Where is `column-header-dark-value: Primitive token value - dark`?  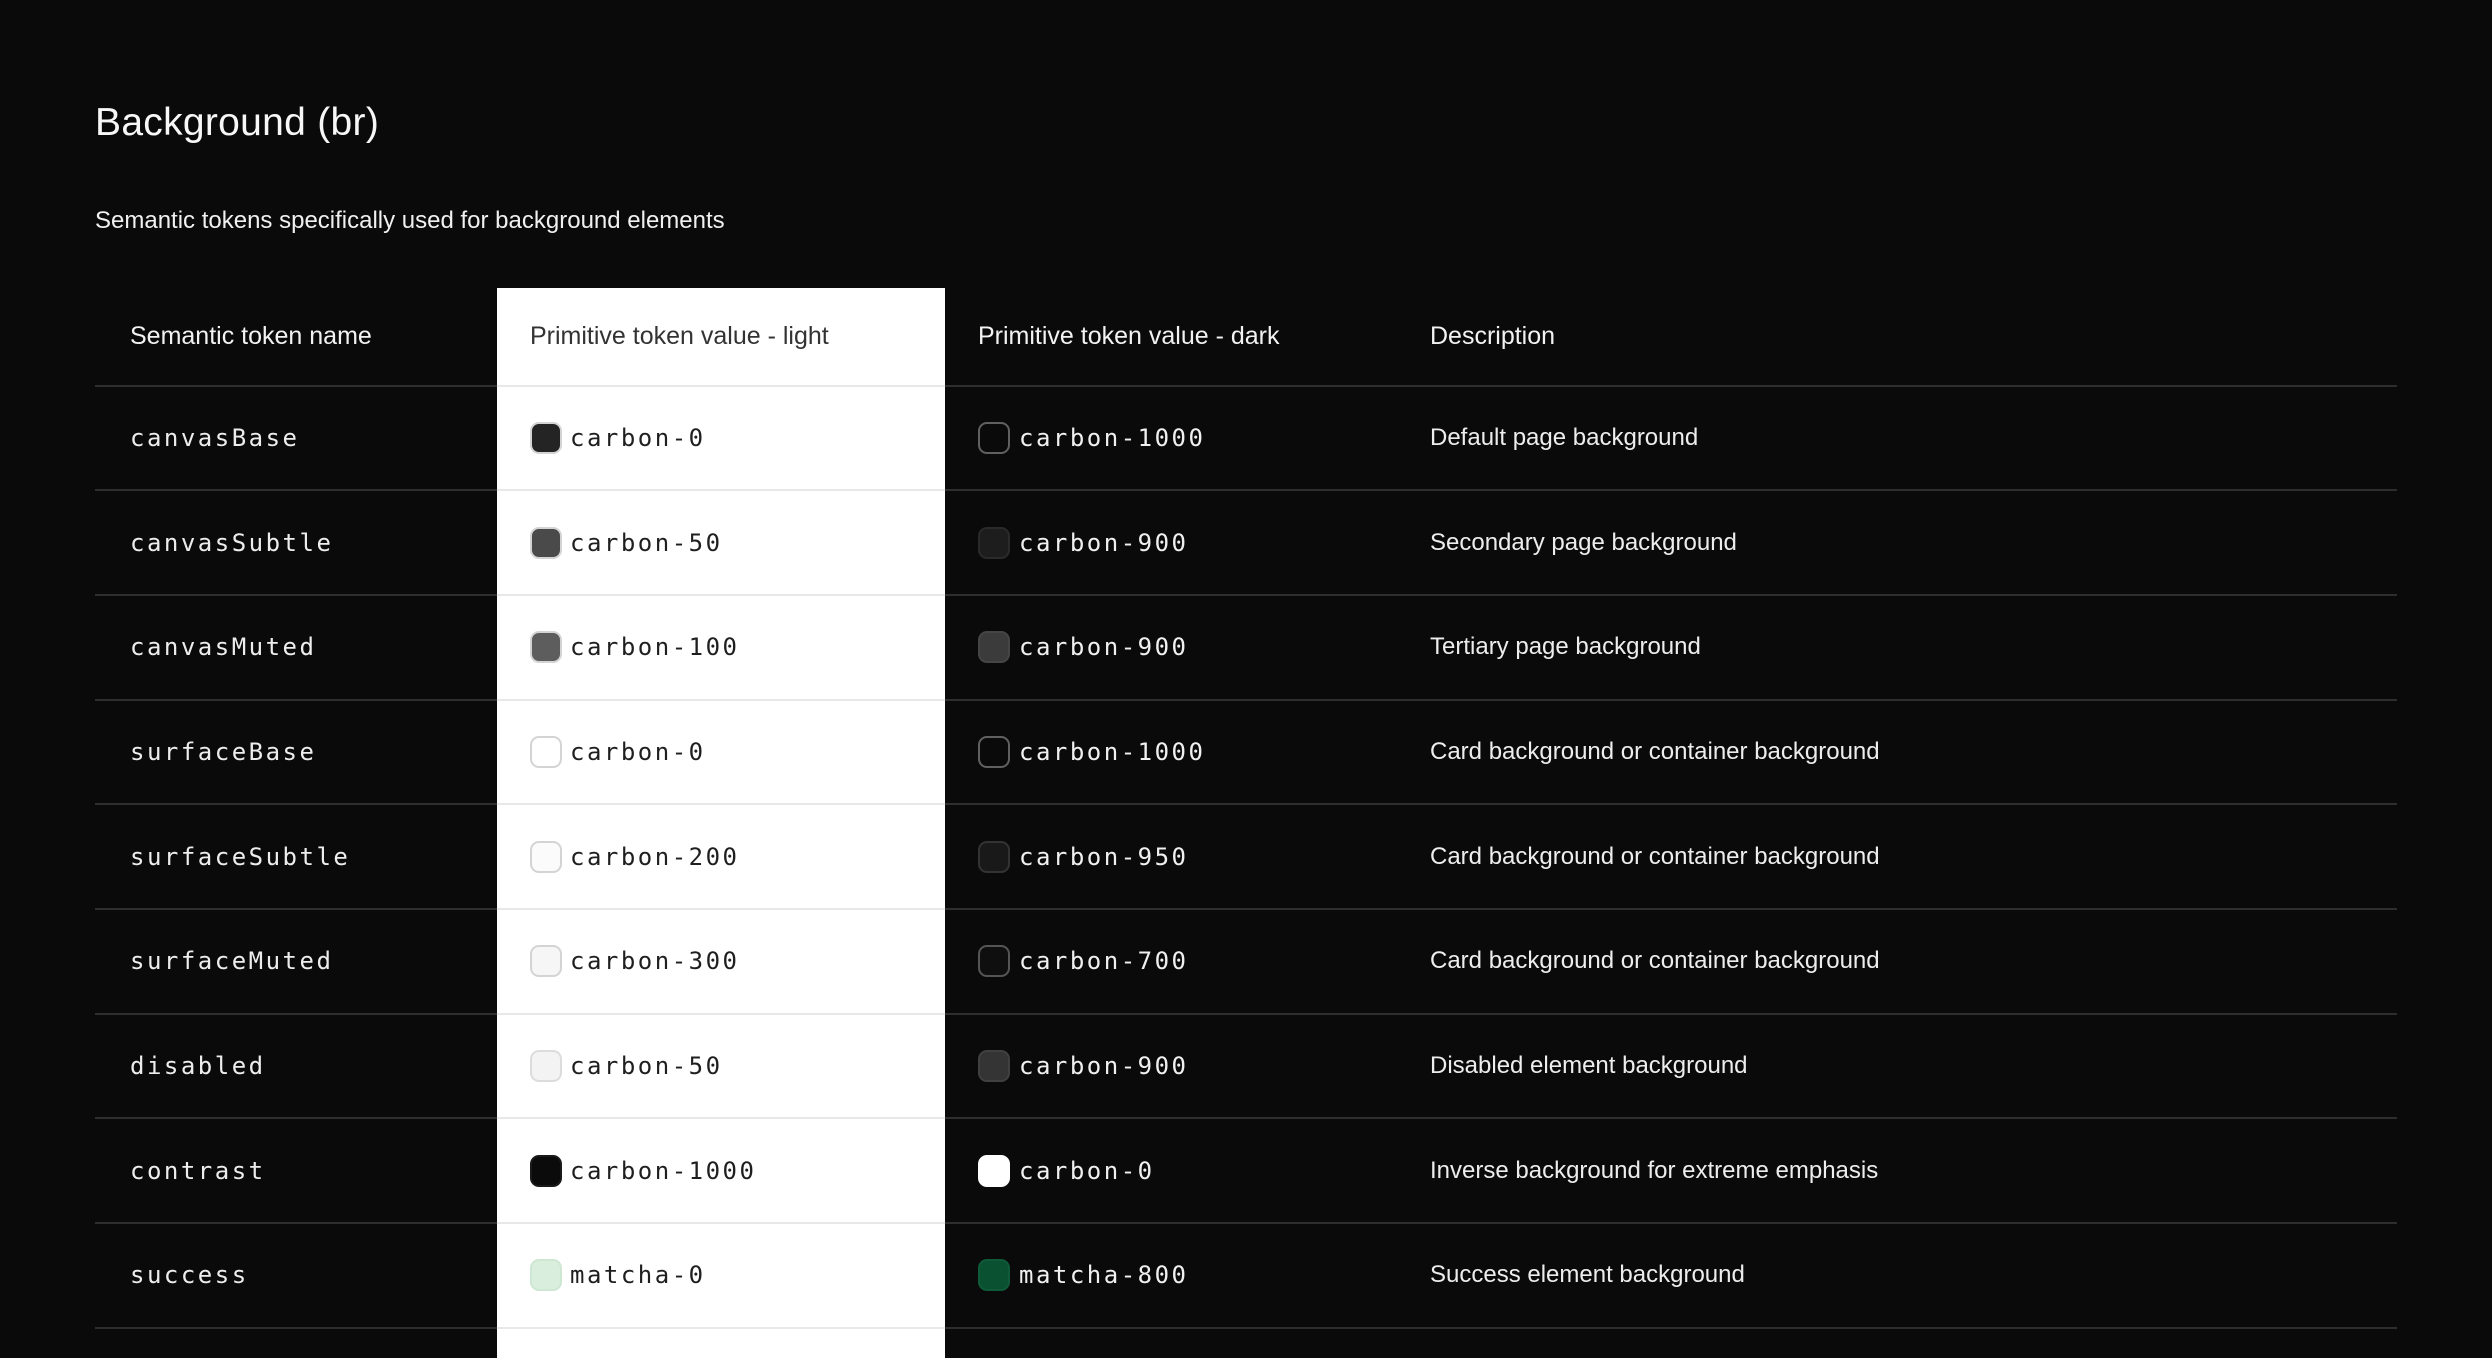
column-header-dark-value: Primitive token value - dark is located at coordinates (1129, 335).